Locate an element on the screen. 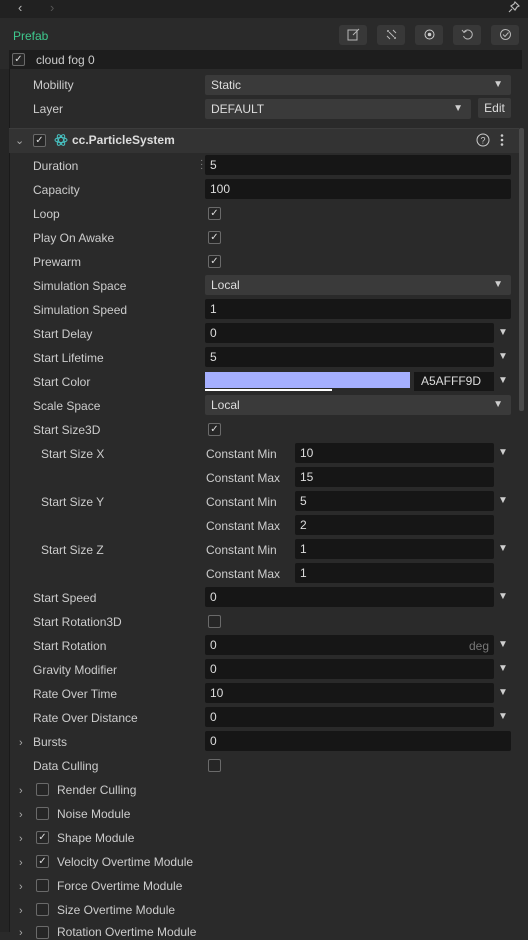  more-menu-icon is located at coordinates (502, 141).